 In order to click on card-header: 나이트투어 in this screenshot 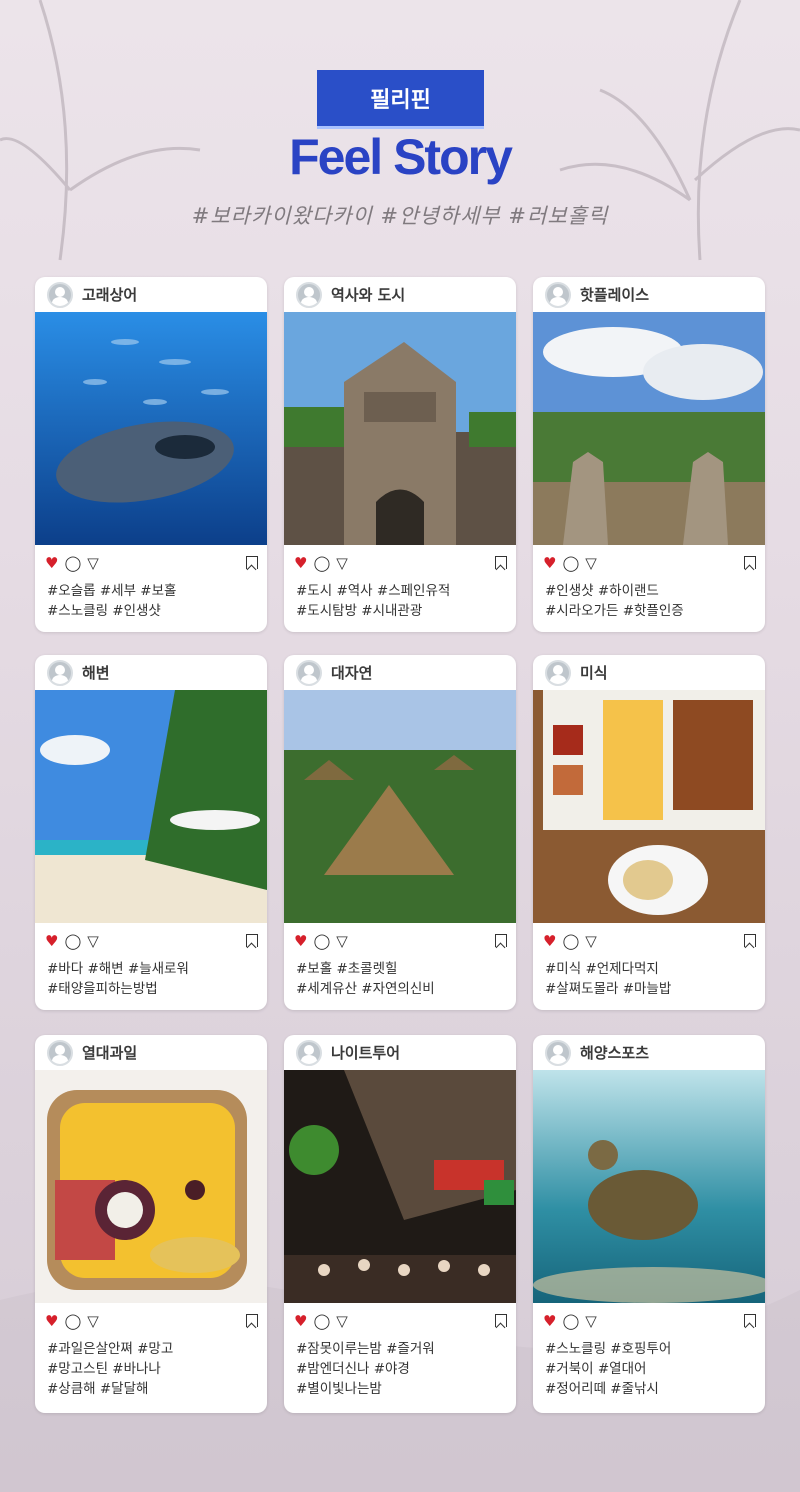, I will do `click(400, 1052)`.